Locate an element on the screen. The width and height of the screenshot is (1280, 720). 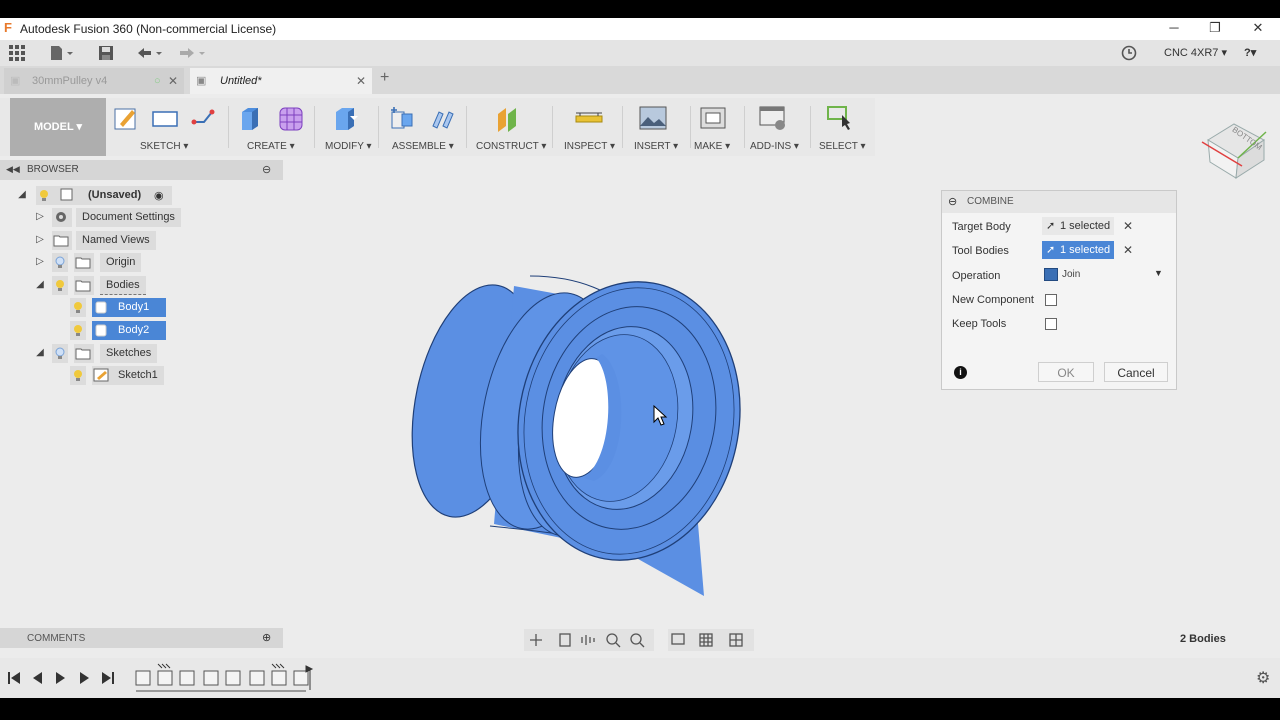
make-menu: MAKE ▾ is located at coordinates (712, 146).